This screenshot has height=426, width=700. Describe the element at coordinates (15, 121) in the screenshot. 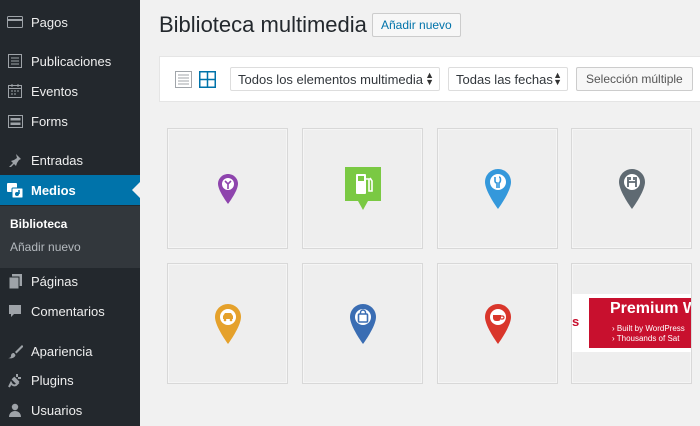

I see `form-icon` at that location.